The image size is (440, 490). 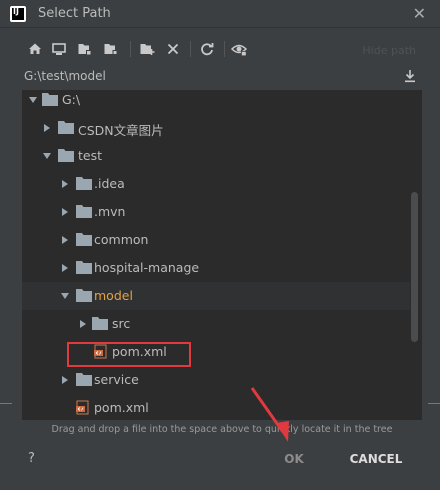 I want to click on tree-item-folder: service, so click(x=216, y=380).